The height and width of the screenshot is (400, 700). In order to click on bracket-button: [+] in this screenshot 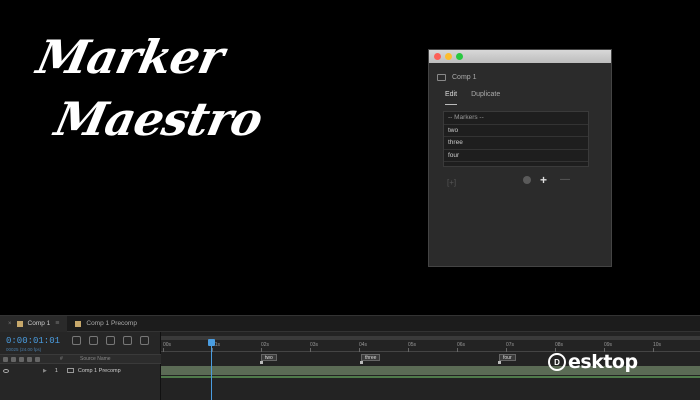, I will do `click(451, 182)`.